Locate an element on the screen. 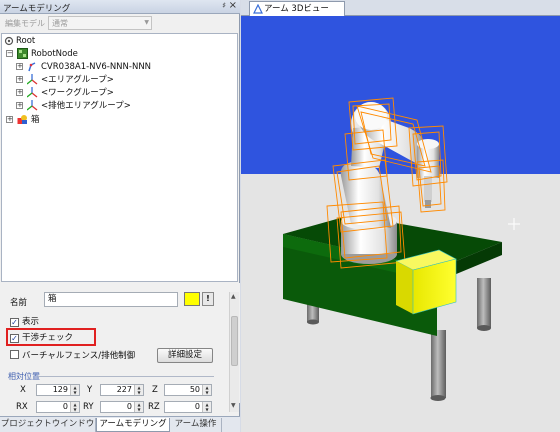  display-checkbox-row: ✓ 表示 is located at coordinates (24, 322).